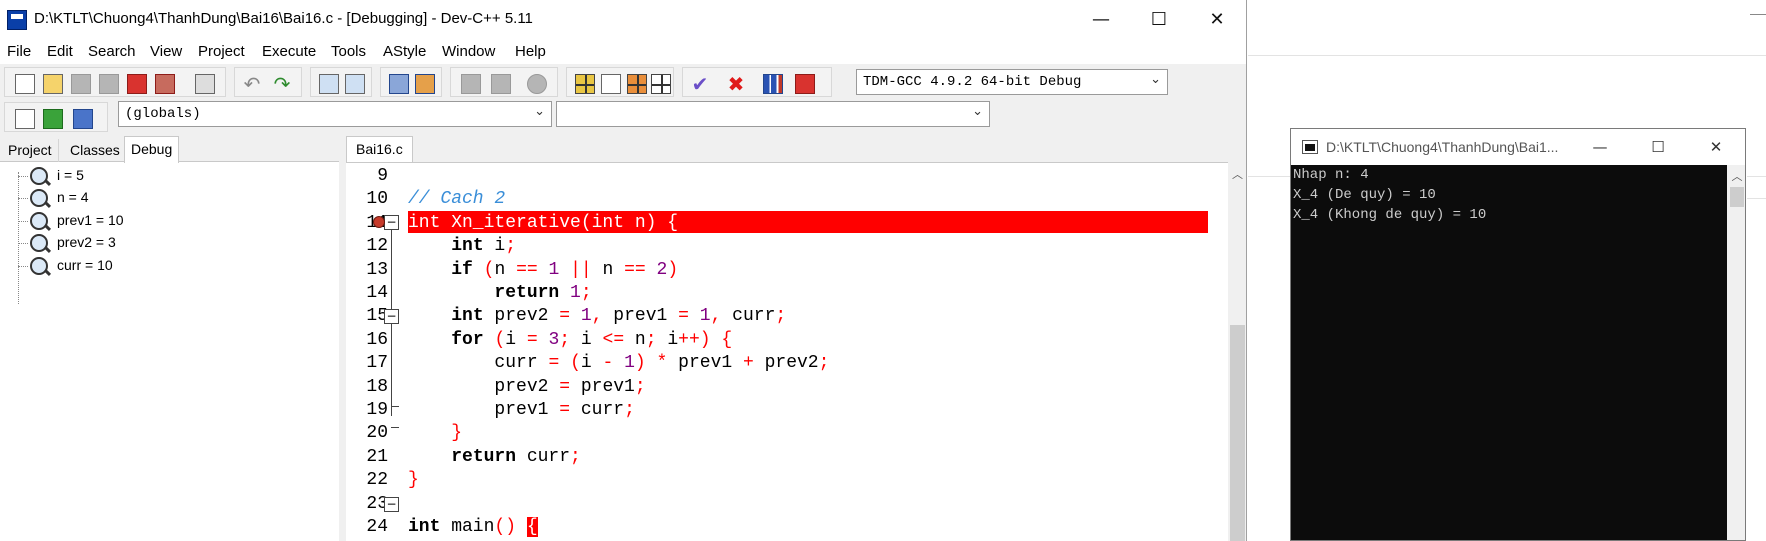 The image size is (1766, 541). What do you see at coordinates (268, 82) in the screenshot?
I see `undo-toolbar-group: ↶ ↷` at bounding box center [268, 82].